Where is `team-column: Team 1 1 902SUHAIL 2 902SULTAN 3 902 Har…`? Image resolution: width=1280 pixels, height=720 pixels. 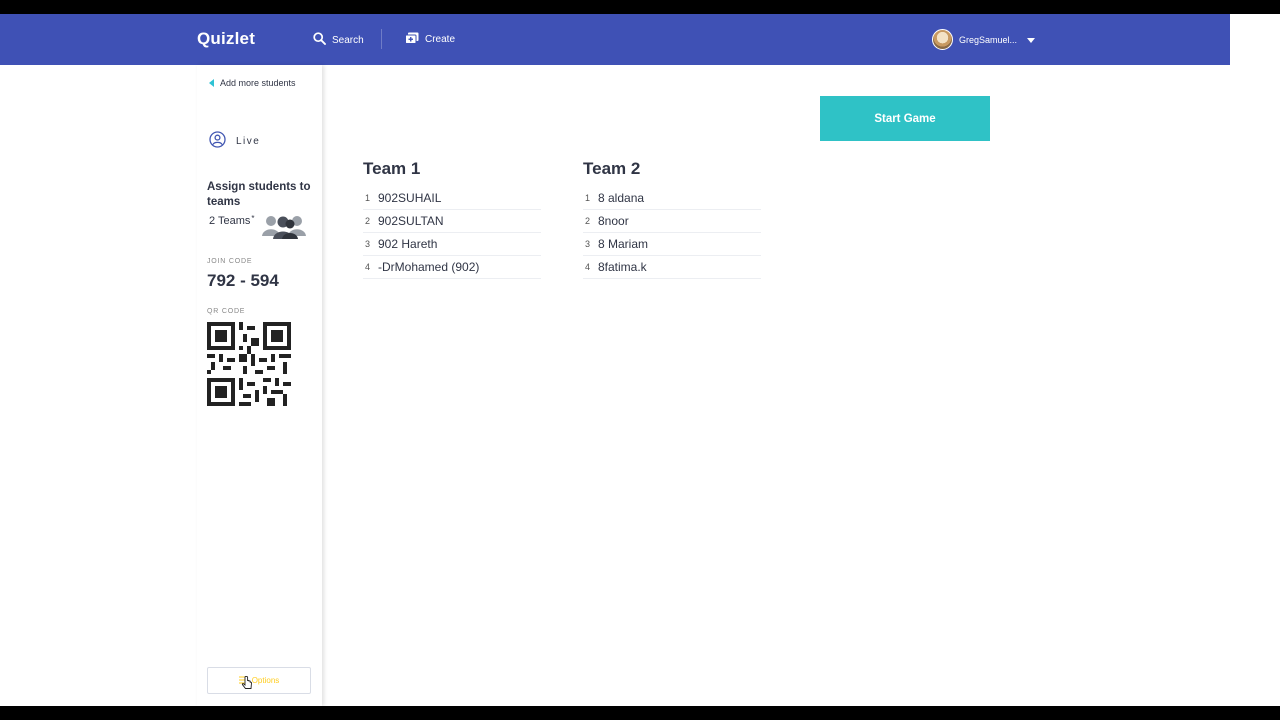
team-column: Team 1 1 902SUHAIL 2 902SULTAN 3 902 Har… is located at coordinates (452, 219).